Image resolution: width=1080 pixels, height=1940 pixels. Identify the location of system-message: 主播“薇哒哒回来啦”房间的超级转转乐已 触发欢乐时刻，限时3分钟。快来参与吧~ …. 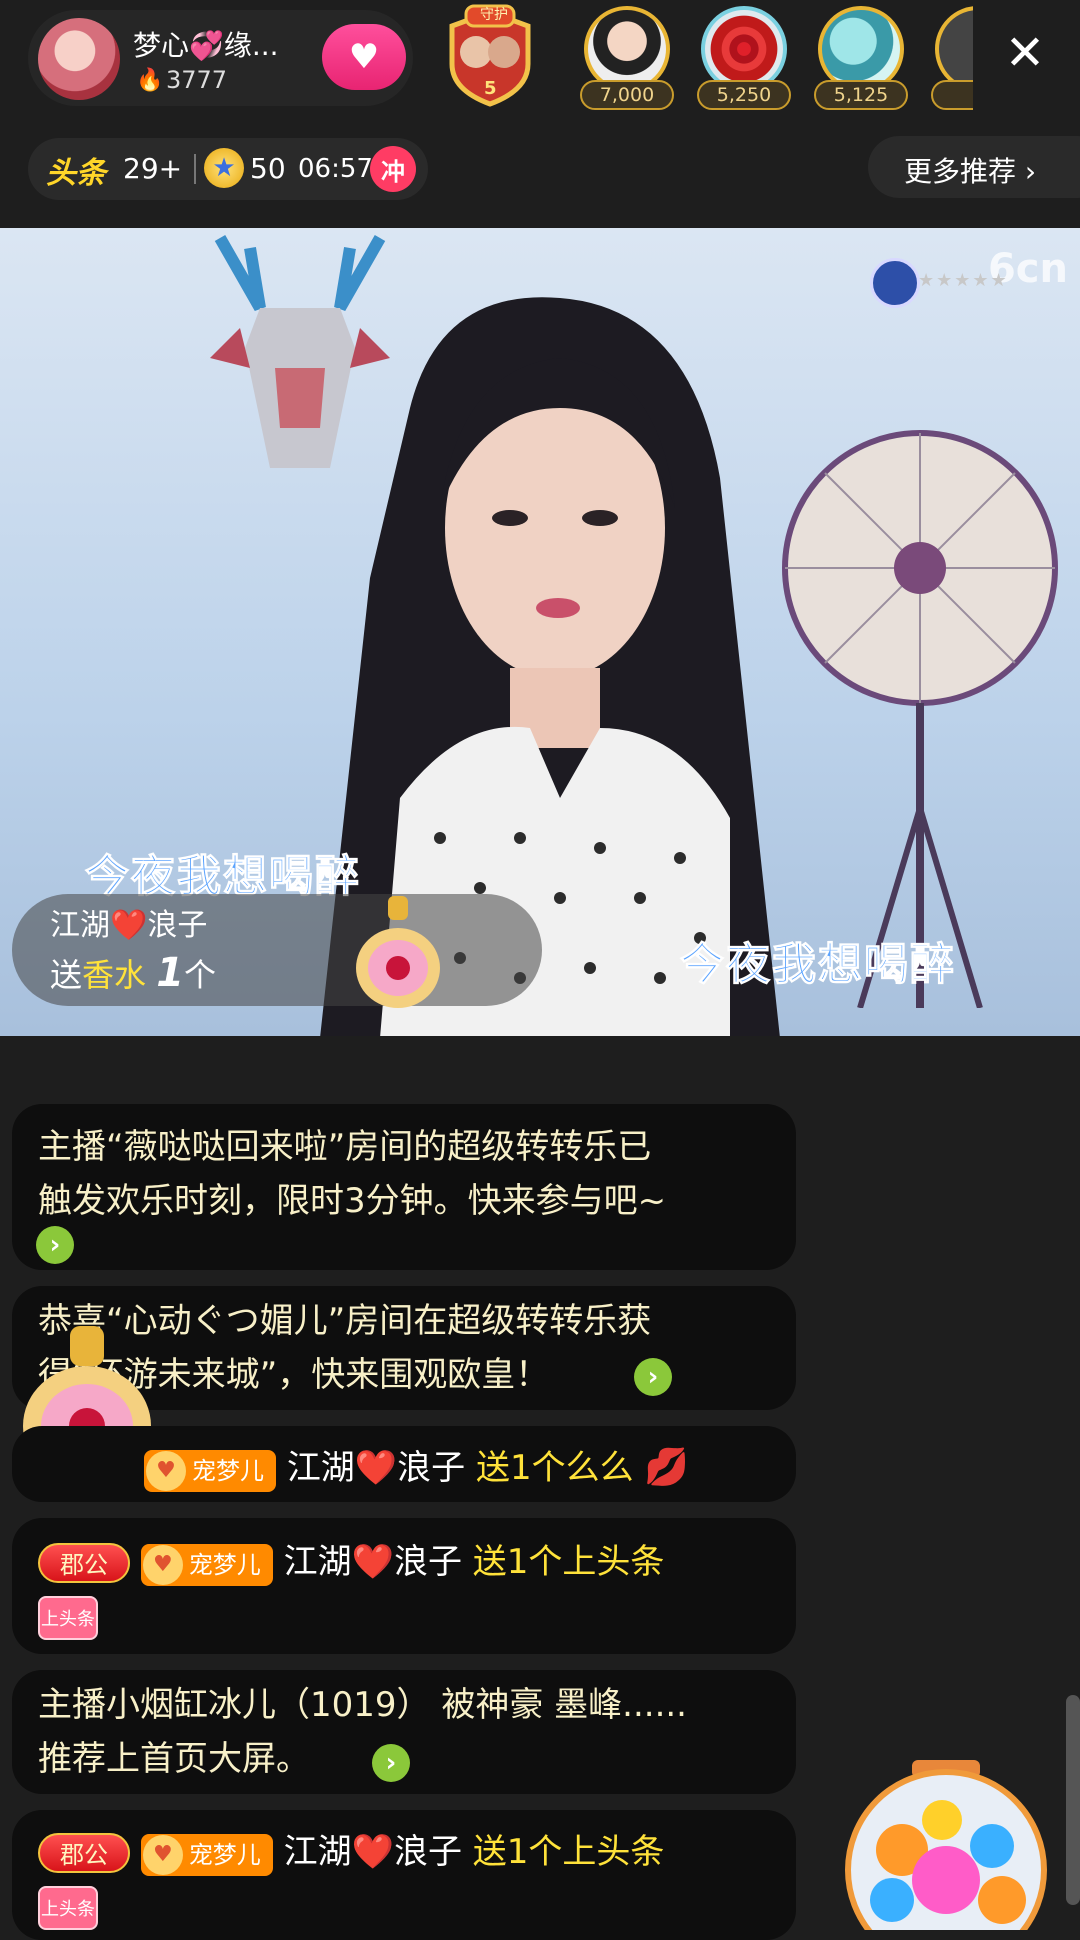
(404, 1187).